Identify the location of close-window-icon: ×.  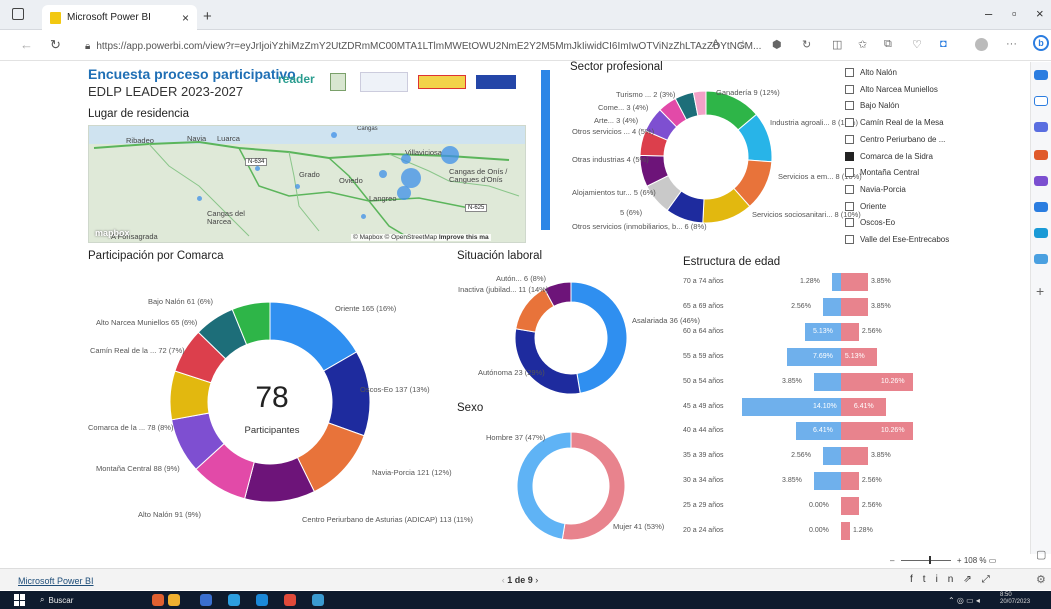
(1040, 13).